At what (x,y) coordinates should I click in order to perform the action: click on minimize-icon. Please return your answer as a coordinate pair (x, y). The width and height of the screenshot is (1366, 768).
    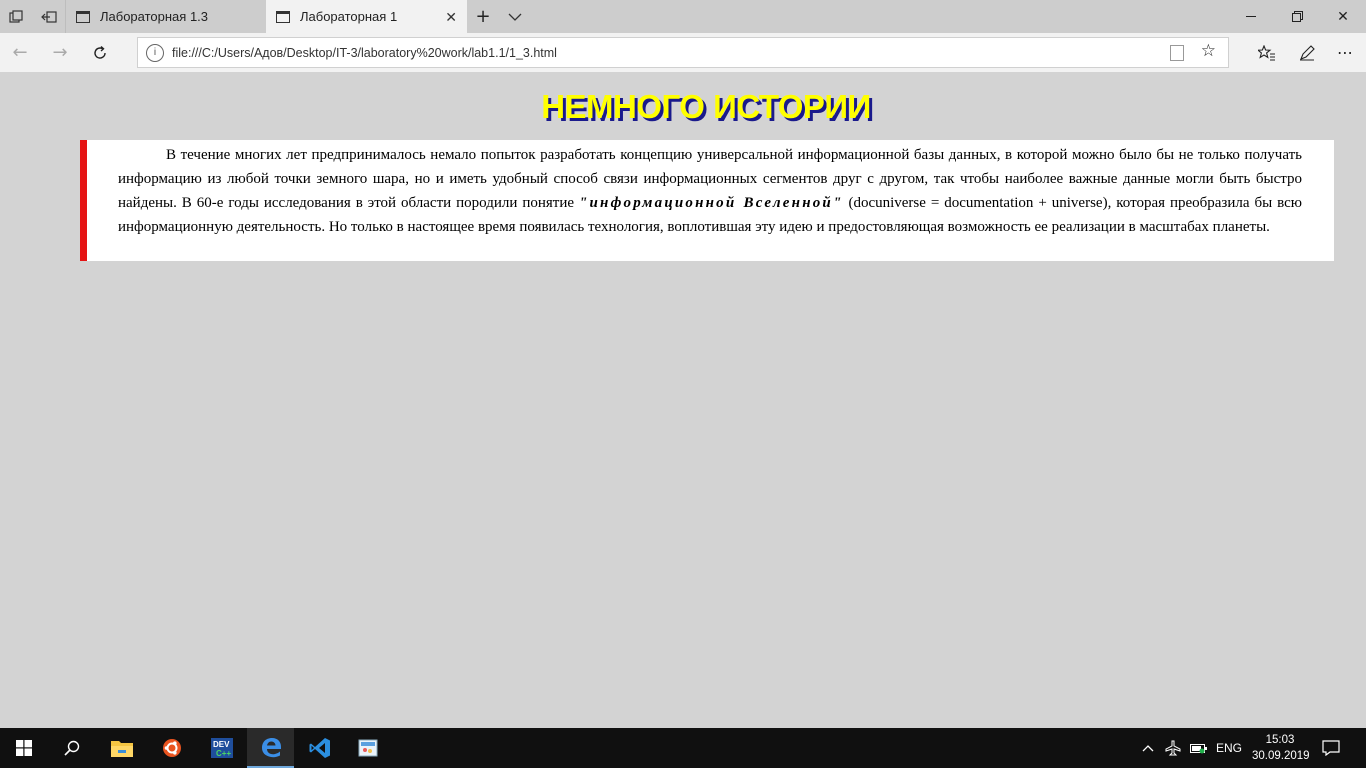
    Looking at the image, I should click on (1251, 16).